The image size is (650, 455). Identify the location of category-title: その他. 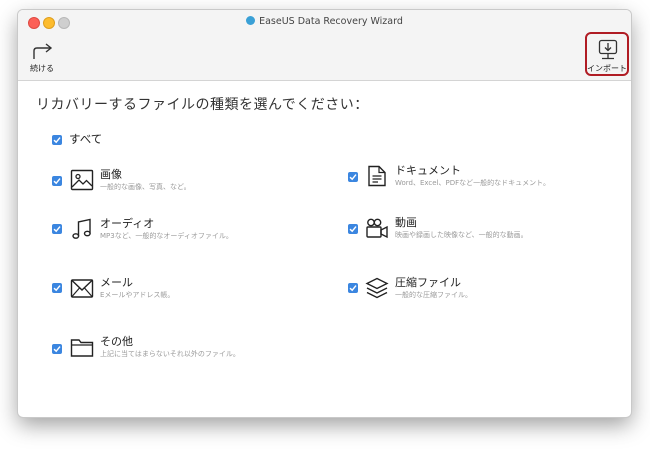
(116, 341).